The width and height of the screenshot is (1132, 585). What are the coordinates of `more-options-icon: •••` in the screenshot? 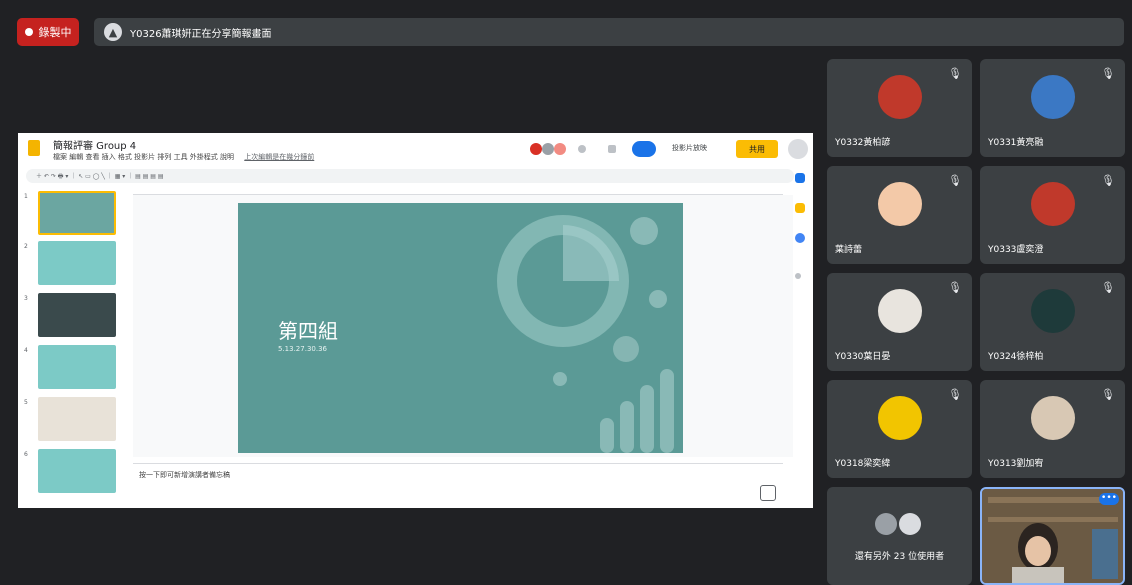 It's located at (1109, 499).